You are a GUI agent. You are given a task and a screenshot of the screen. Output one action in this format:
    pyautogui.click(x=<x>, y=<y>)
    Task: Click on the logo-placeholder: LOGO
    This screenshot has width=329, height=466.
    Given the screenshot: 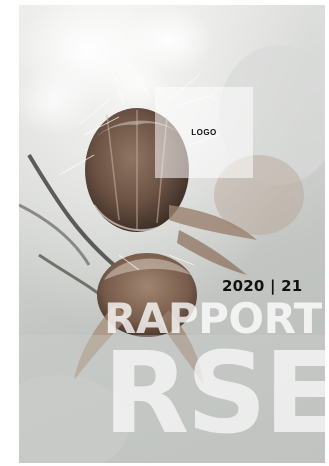 What is the action you would take?
    pyautogui.click(x=204, y=132)
    